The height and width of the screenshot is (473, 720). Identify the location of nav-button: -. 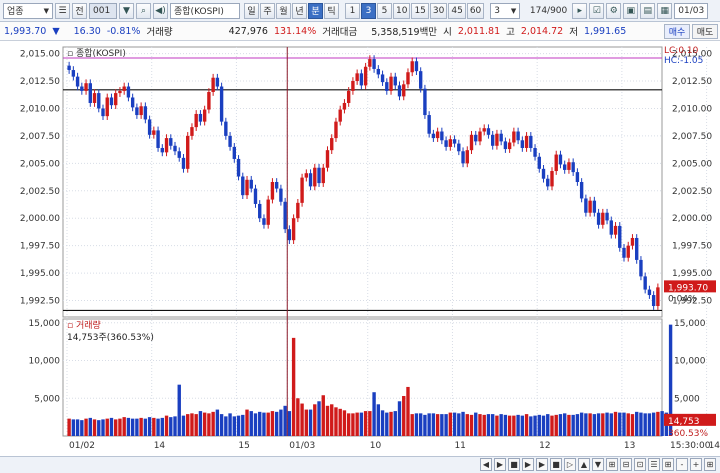
(682, 464).